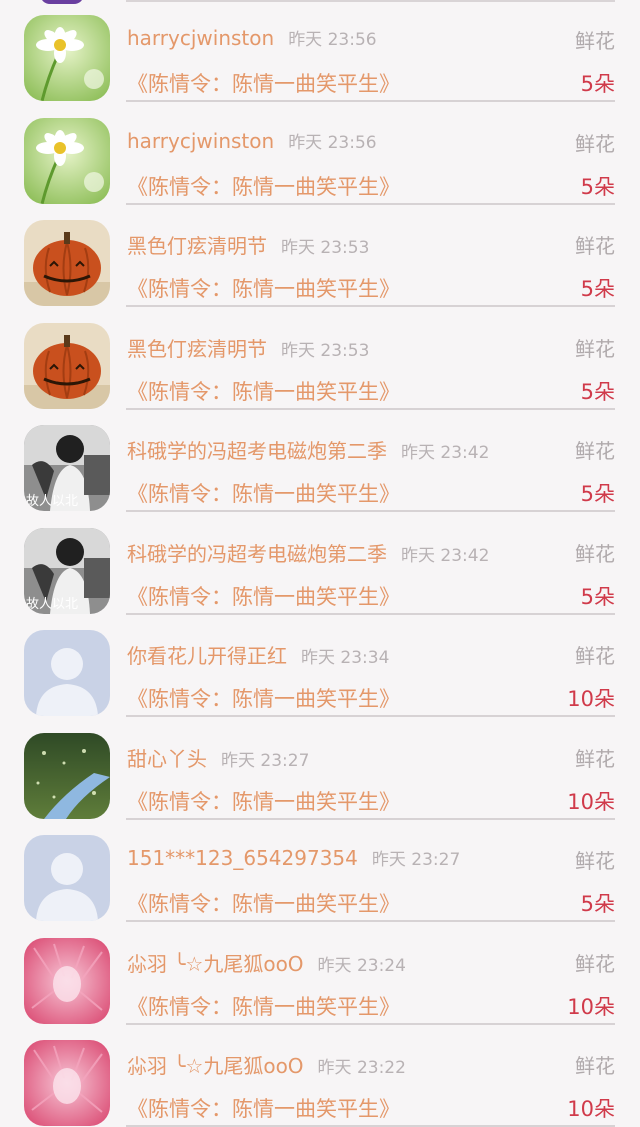  Describe the element at coordinates (361, 1068) in the screenshot. I see `timestamp: 昨天 23:22` at that location.